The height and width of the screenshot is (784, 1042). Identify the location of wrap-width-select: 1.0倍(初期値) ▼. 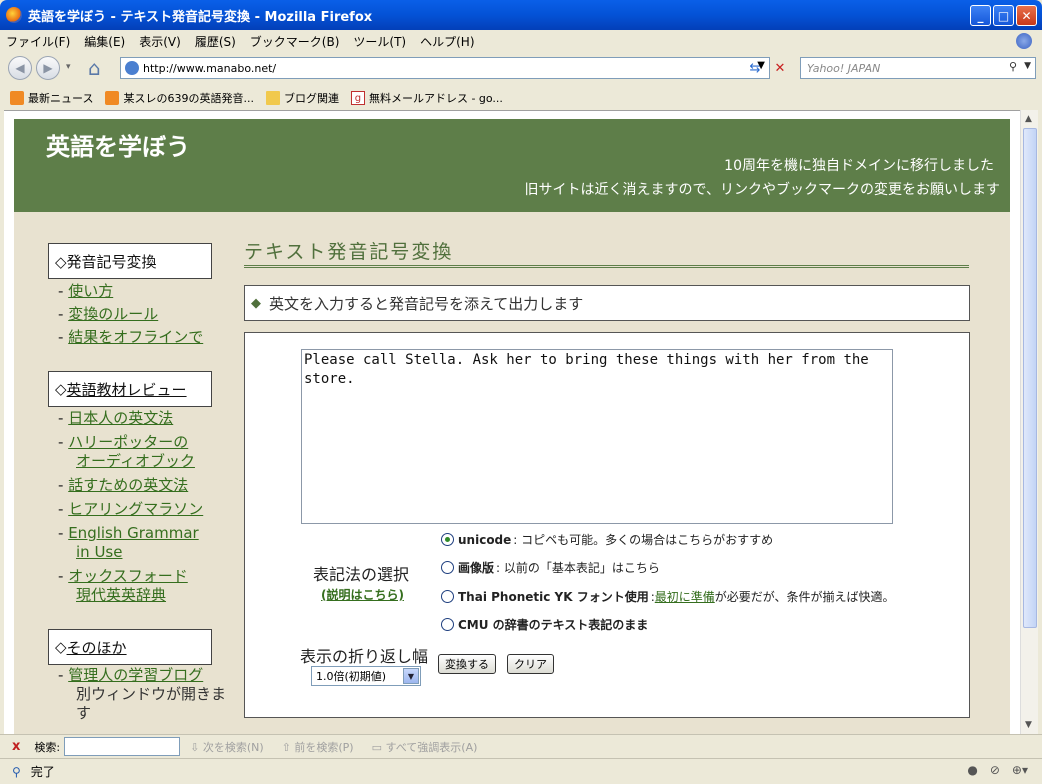
(366, 676).